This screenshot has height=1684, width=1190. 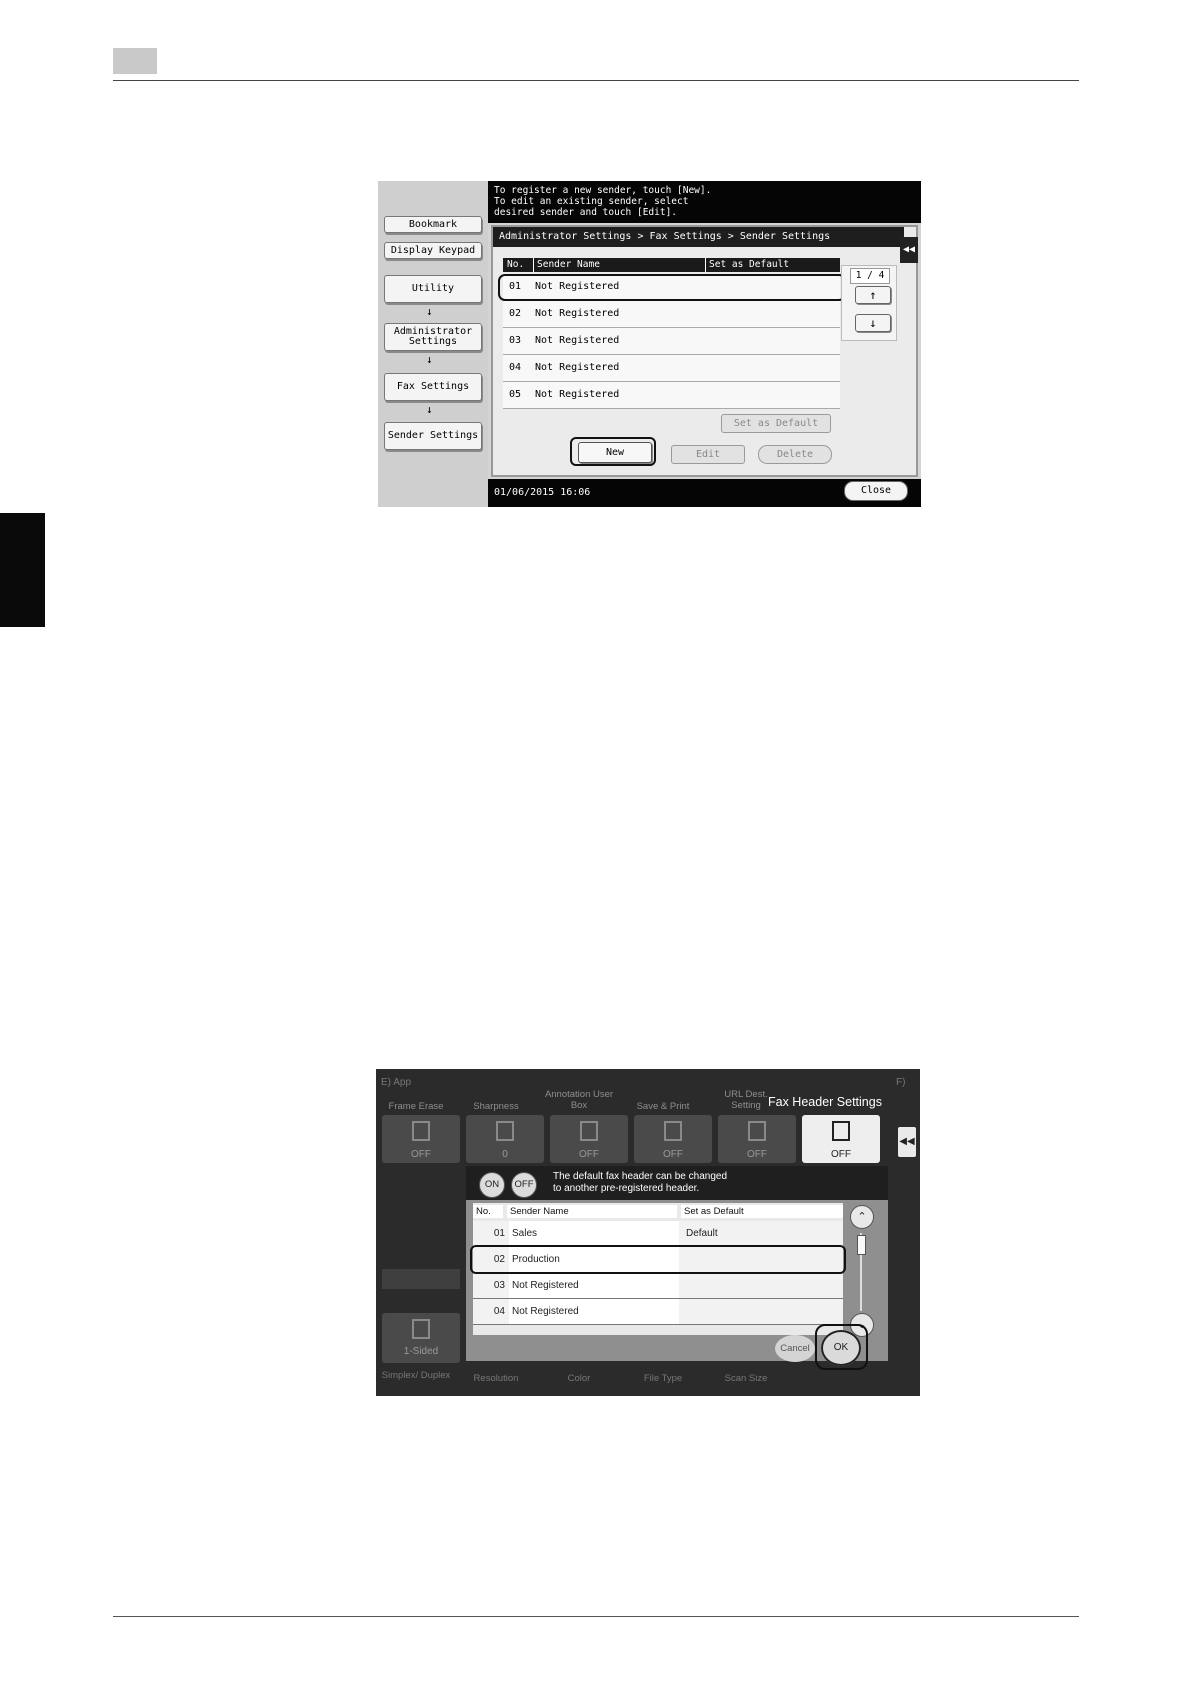 I want to click on url-icon, so click(x=757, y=1131).